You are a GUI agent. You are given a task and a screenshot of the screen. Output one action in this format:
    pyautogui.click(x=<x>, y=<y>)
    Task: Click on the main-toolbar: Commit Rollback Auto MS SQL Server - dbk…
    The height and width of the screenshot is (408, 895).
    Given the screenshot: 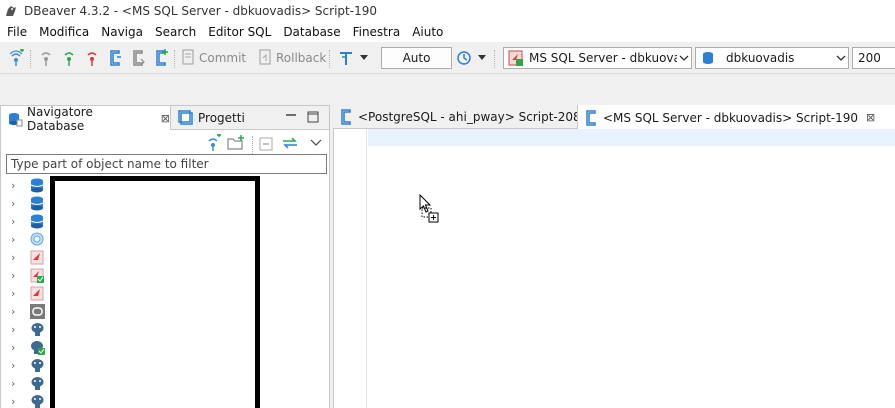 What is the action you would take?
    pyautogui.click(x=447, y=58)
    